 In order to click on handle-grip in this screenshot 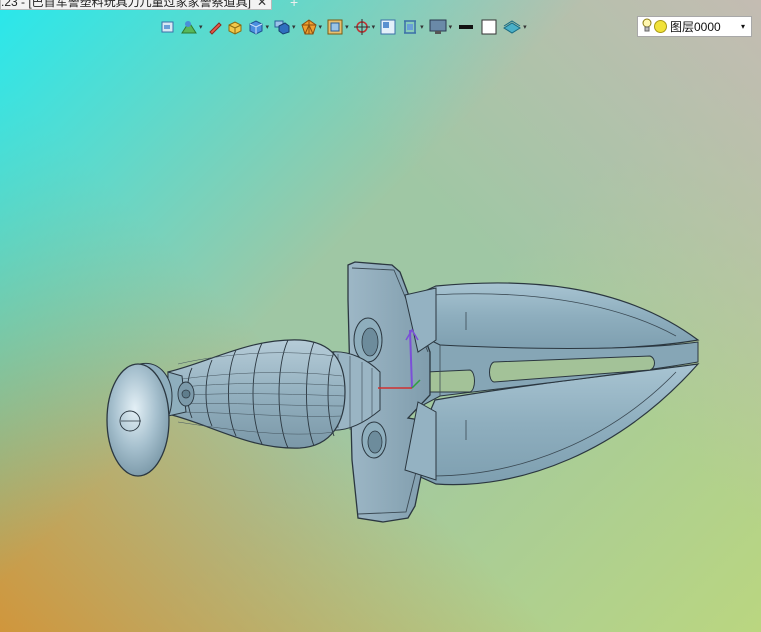, I will do `click(256, 394)`.